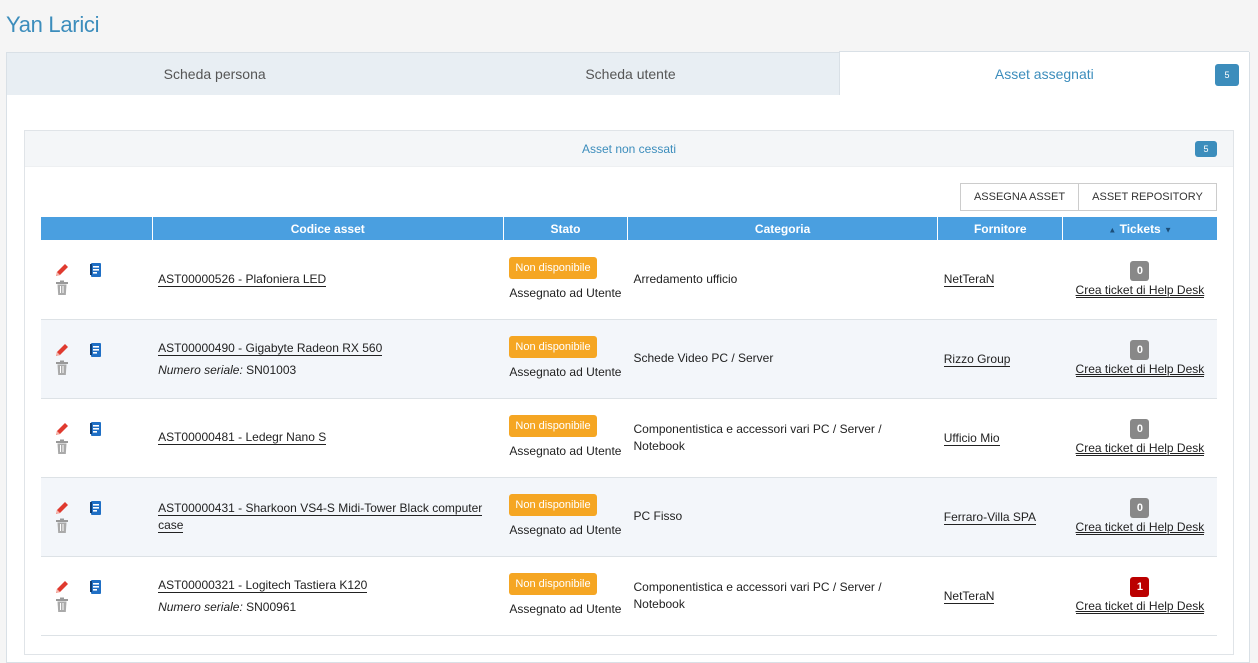 This screenshot has width=1258, height=663. What do you see at coordinates (270, 348) in the screenshot?
I see `asset-code-link: AST00000490 - Gigabyte Radeon RX 560` at bounding box center [270, 348].